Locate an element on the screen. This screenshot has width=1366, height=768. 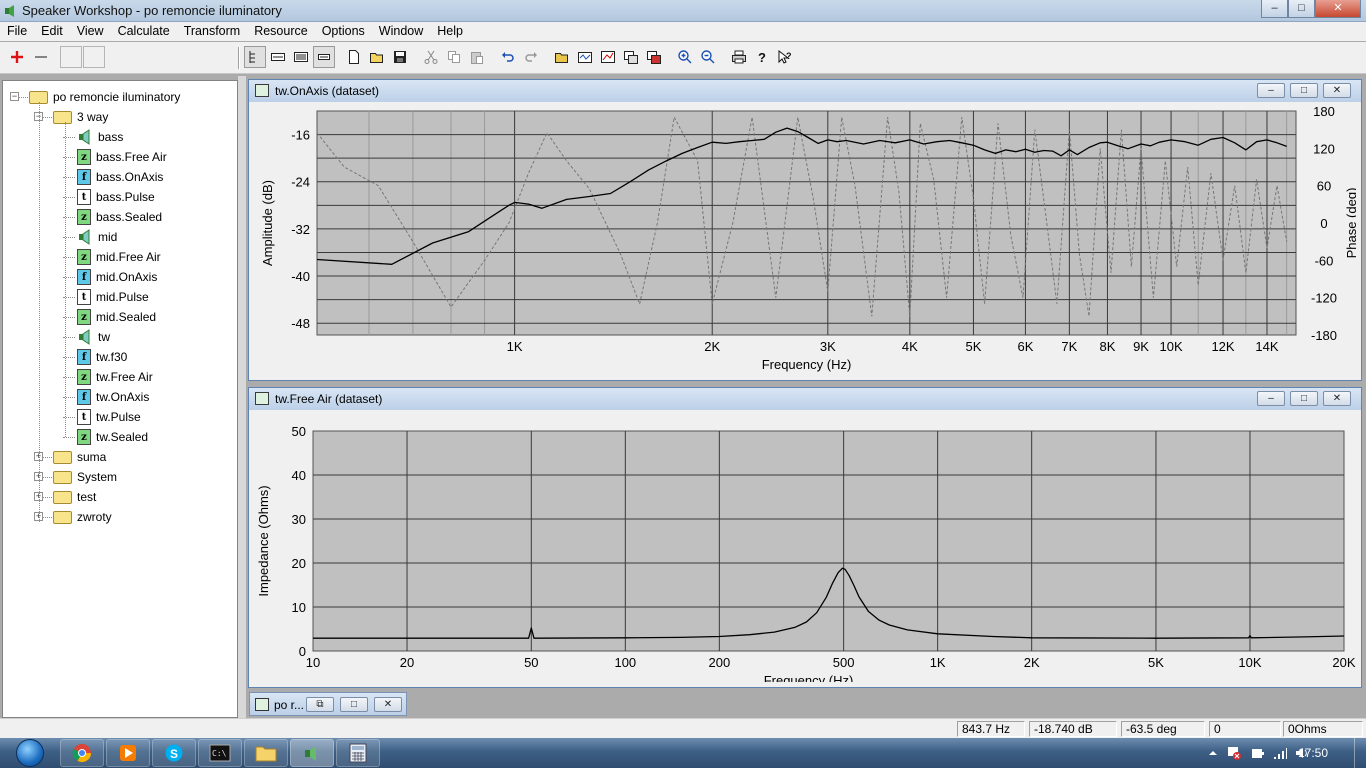
cut-button is located at coordinates (431, 57).